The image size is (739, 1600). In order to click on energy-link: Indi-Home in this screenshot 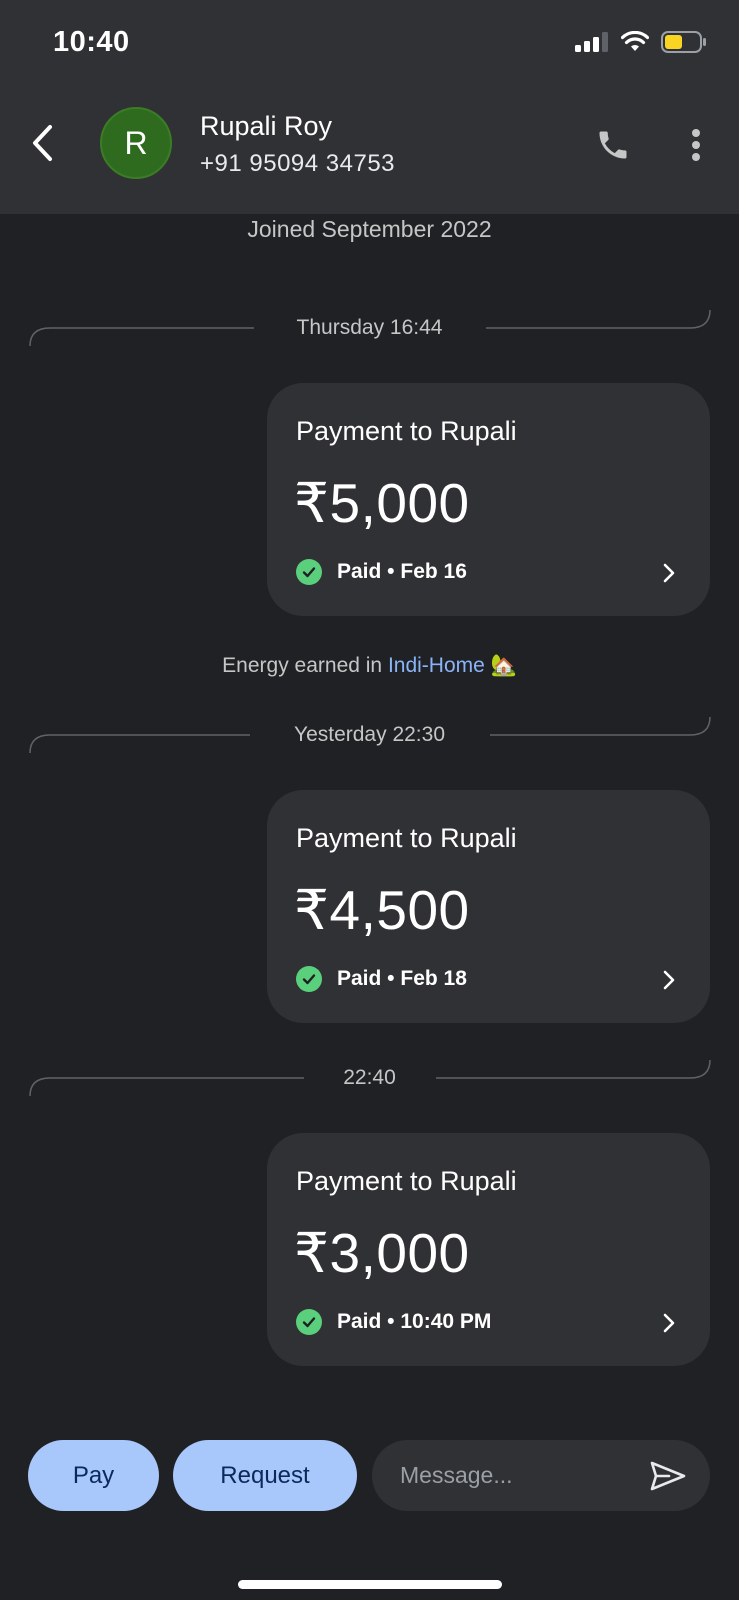, I will do `click(436, 665)`.